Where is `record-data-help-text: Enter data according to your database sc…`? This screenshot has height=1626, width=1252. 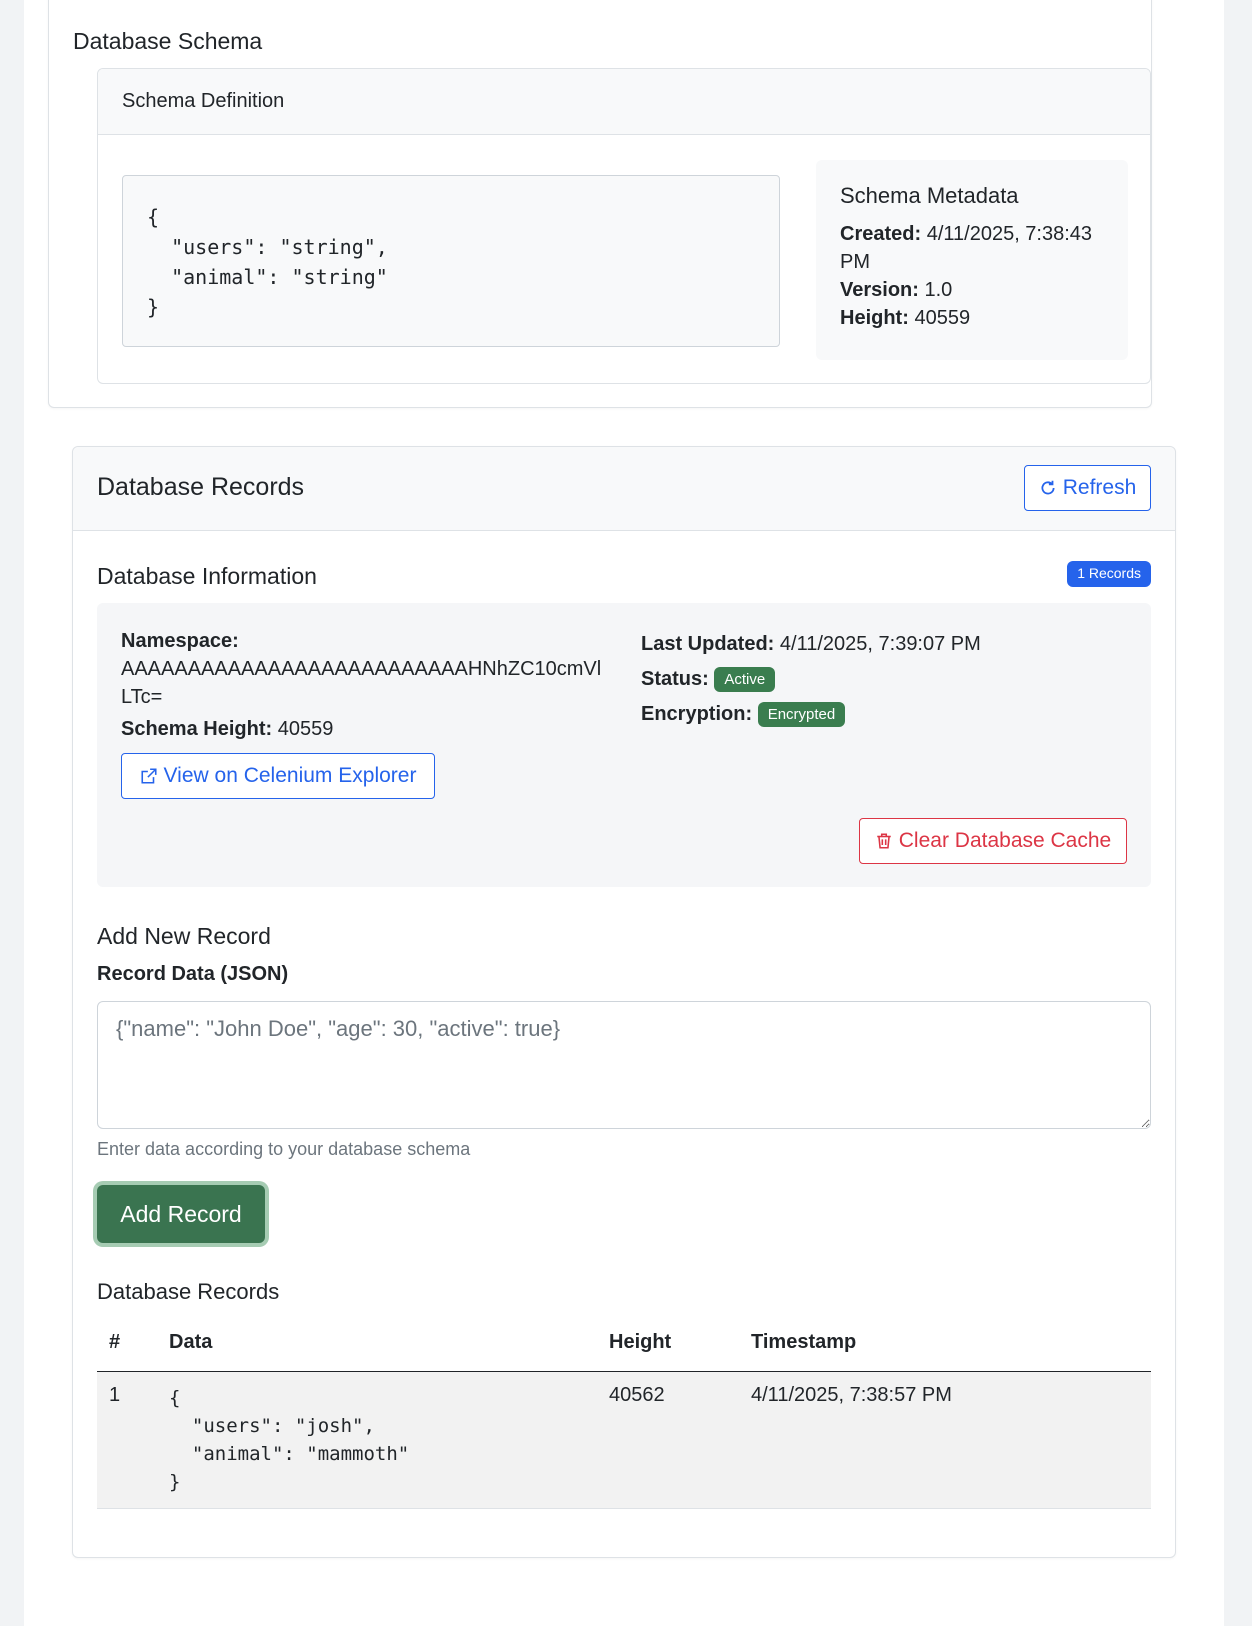
record-data-help-text: Enter data according to your database sc… is located at coordinates (284, 1149).